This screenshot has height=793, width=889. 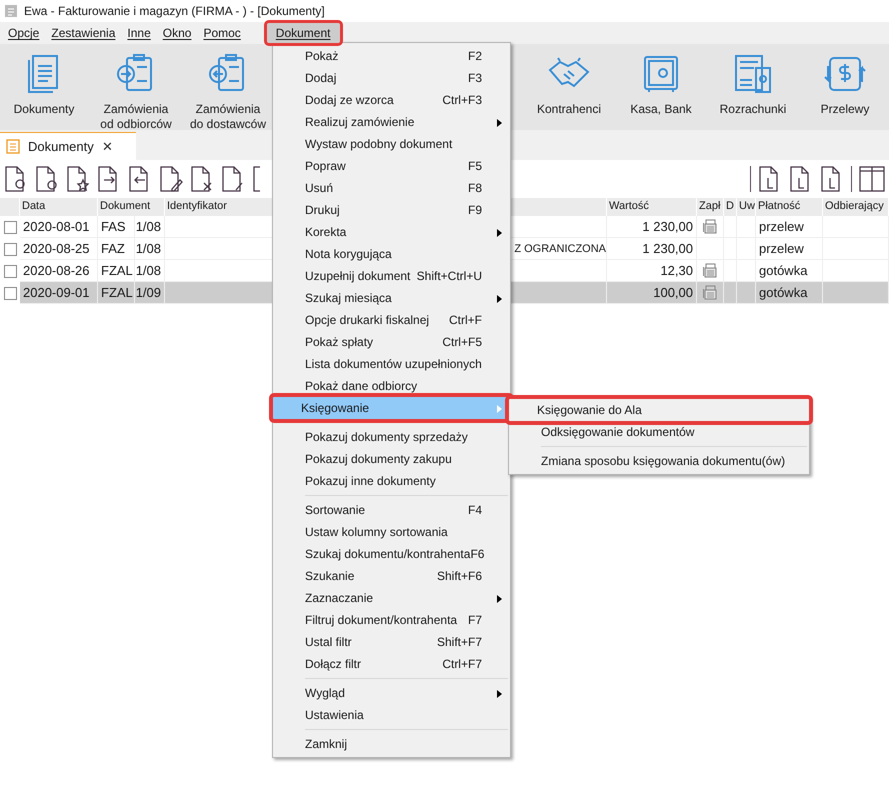 I want to click on menu-item: Pokazuj dokumenty zakupu, so click(x=391, y=459).